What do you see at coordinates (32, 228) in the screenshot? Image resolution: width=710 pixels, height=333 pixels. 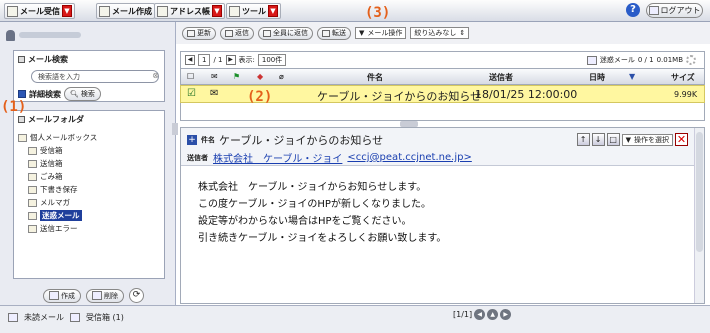 I see `send-error-icon` at bounding box center [32, 228].